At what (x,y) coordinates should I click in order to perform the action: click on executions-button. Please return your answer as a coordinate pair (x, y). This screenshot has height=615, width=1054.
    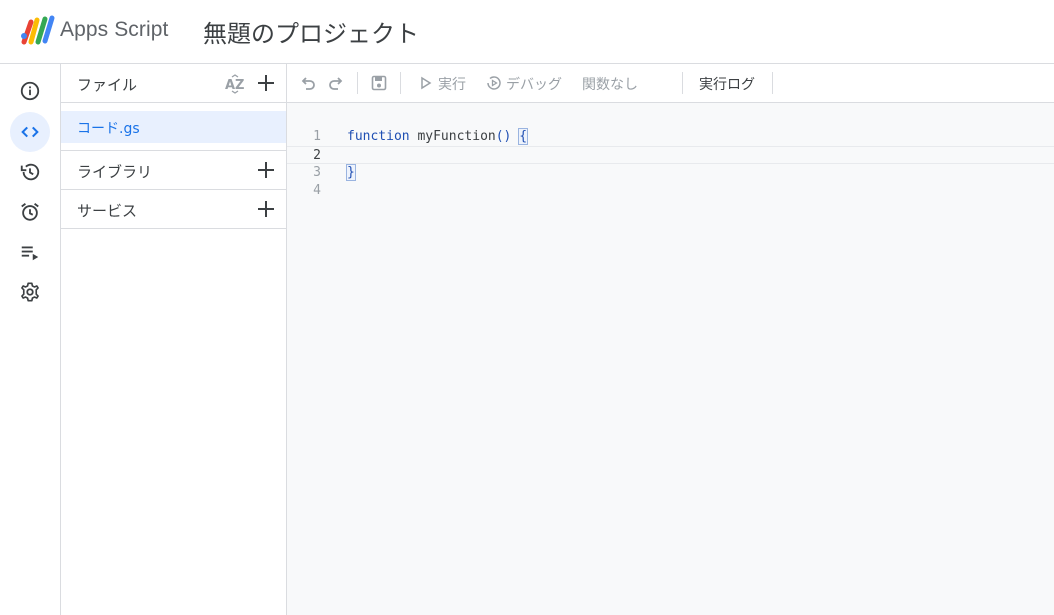
    Looking at the image, I should click on (30, 252).